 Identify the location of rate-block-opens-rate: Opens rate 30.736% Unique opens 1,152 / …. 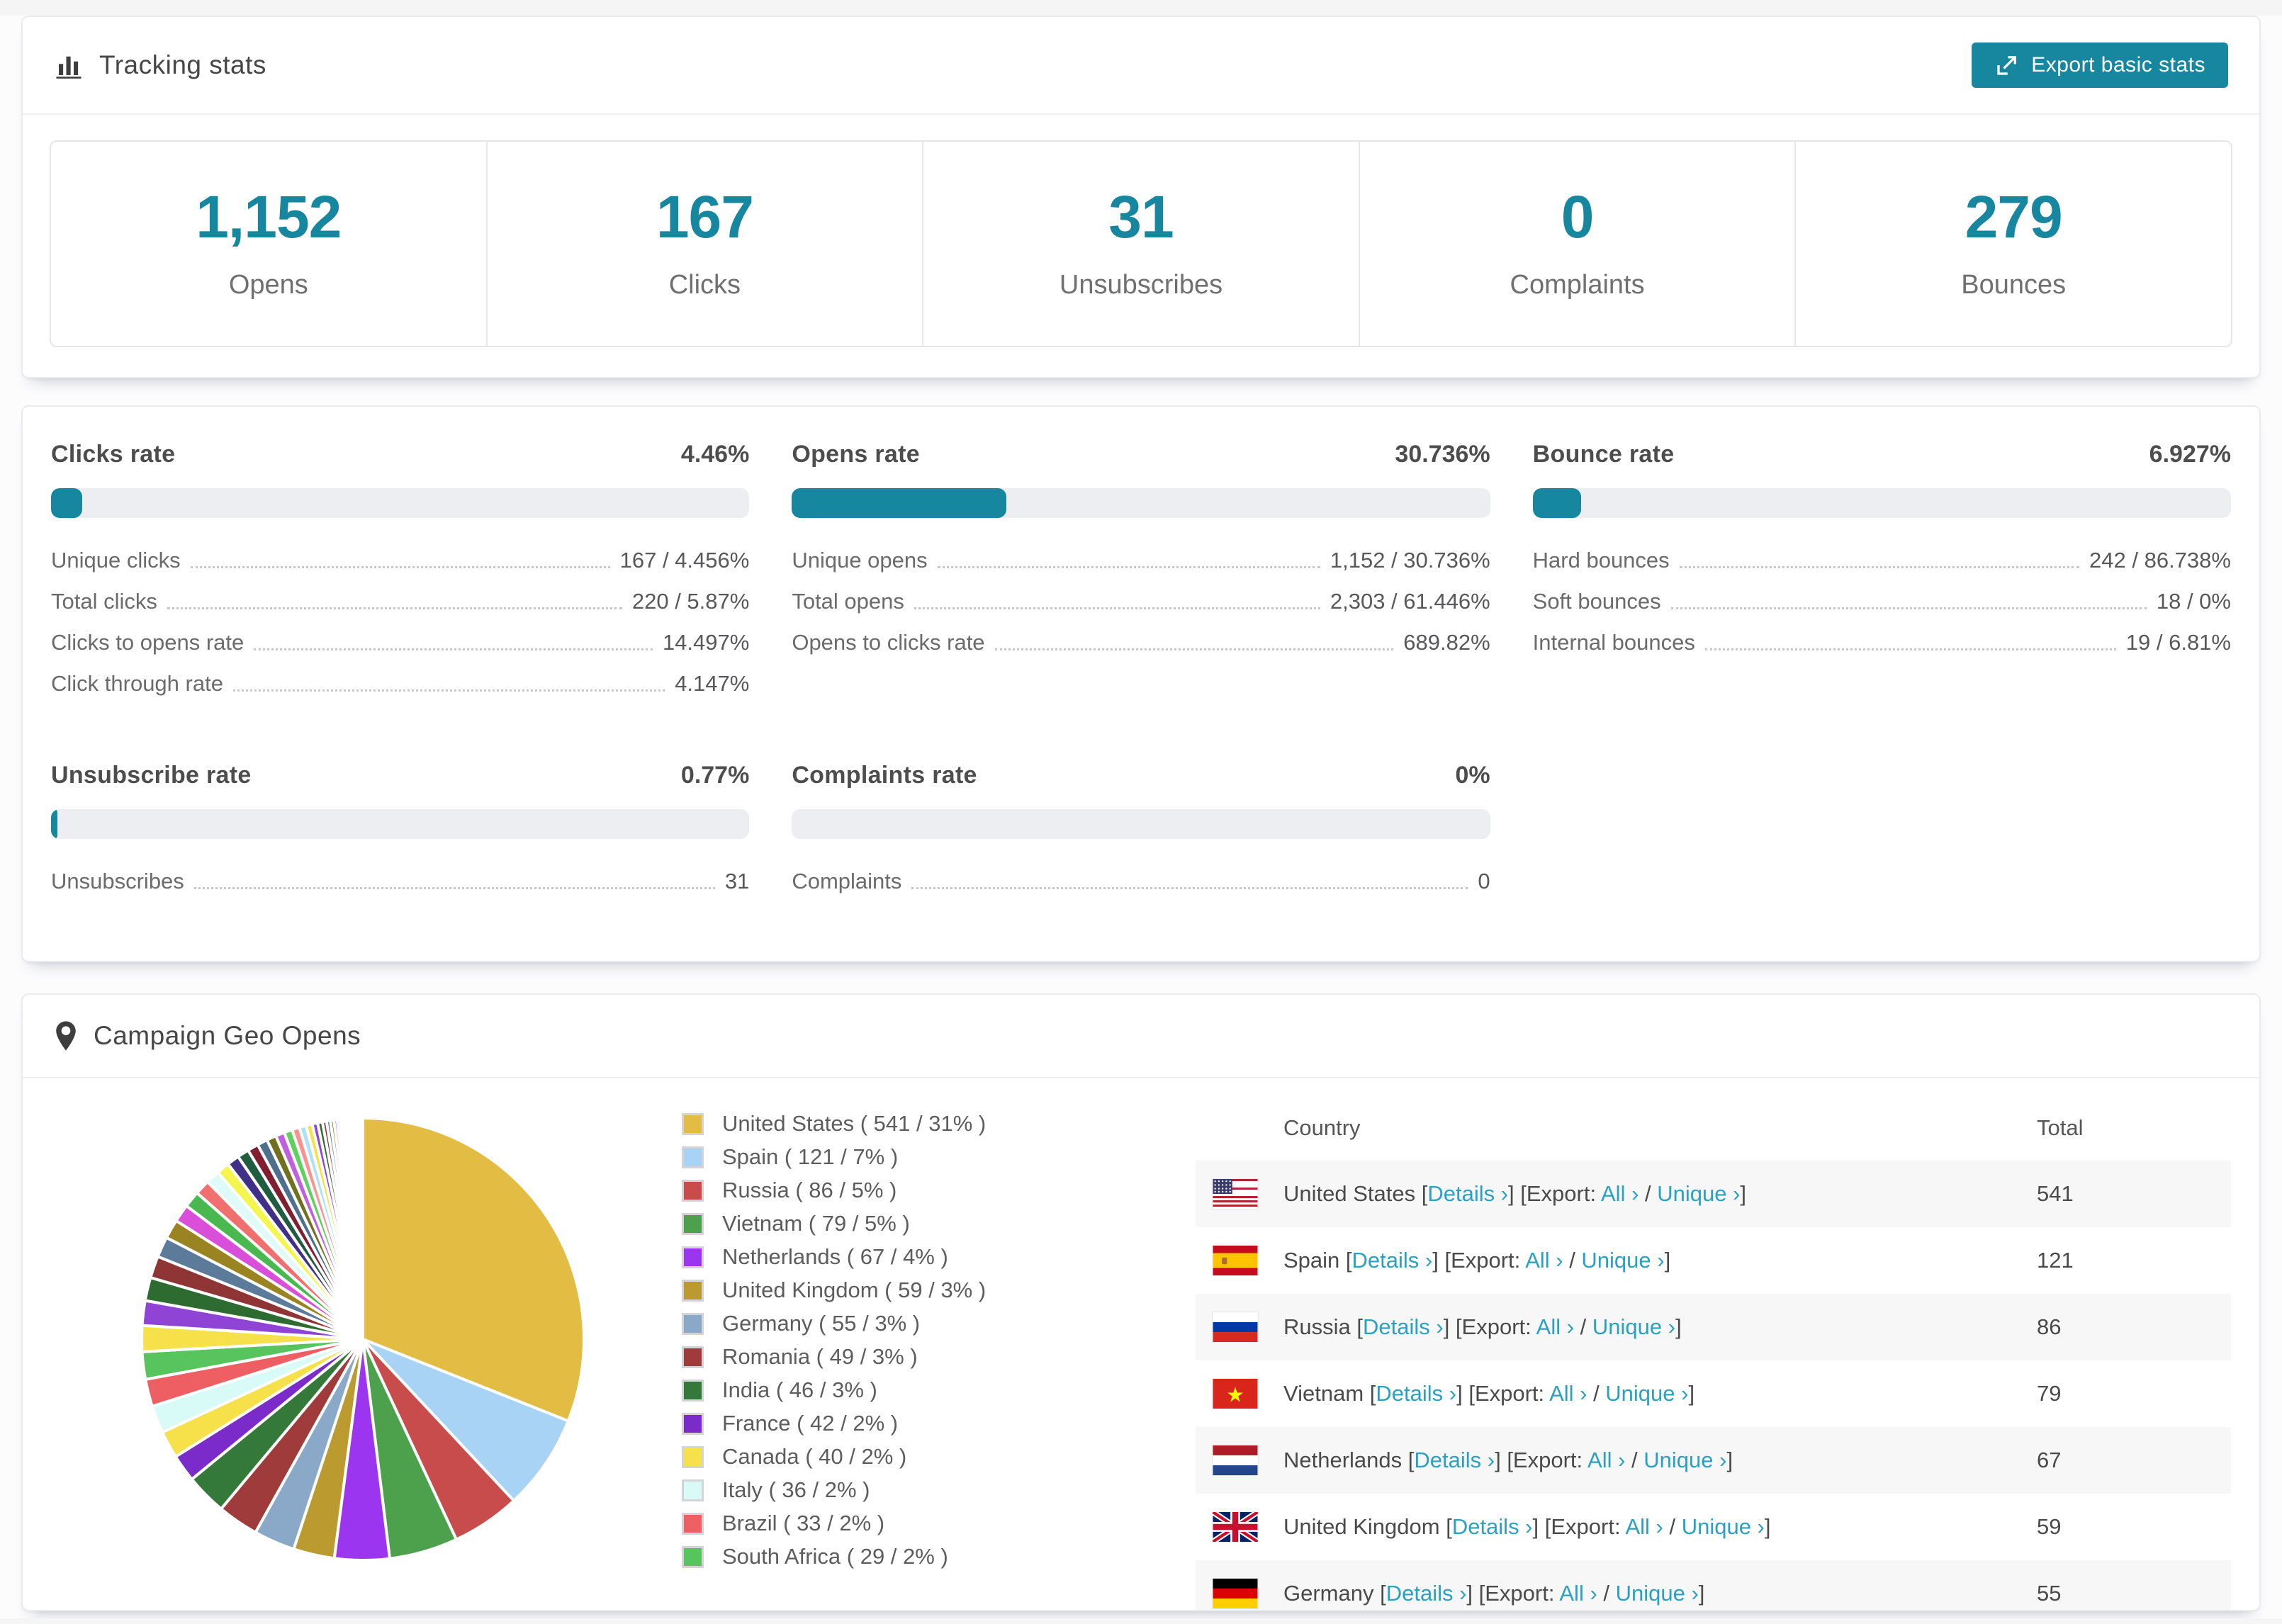
(1141, 576).